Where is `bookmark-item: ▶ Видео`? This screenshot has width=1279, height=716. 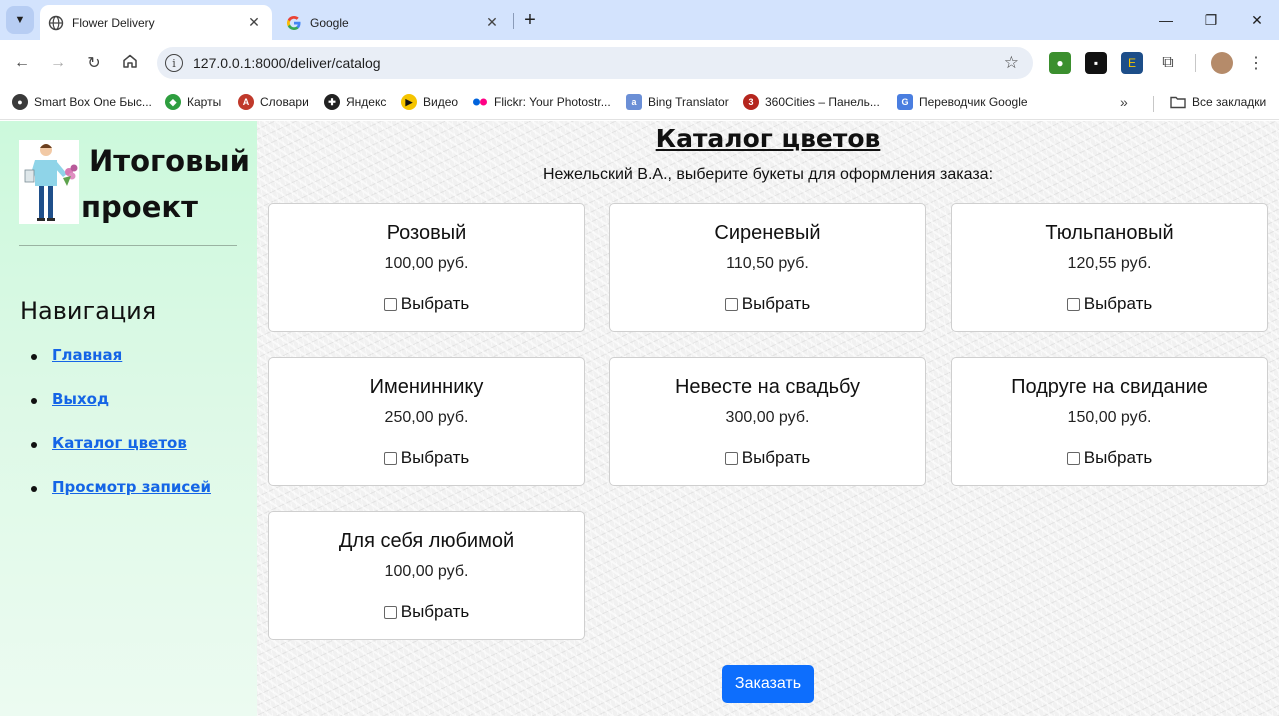
bookmark-item: ▶ Видео is located at coordinates (429, 102).